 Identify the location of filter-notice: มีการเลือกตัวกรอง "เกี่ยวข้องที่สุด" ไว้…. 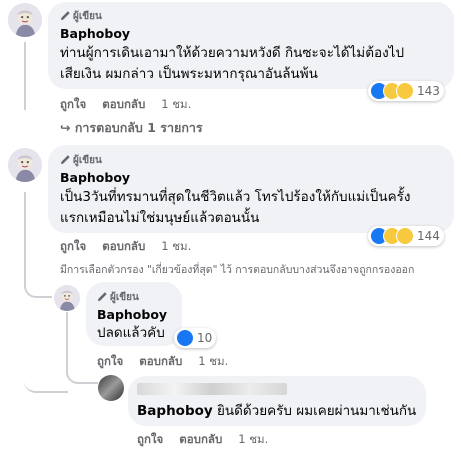
(237, 270).